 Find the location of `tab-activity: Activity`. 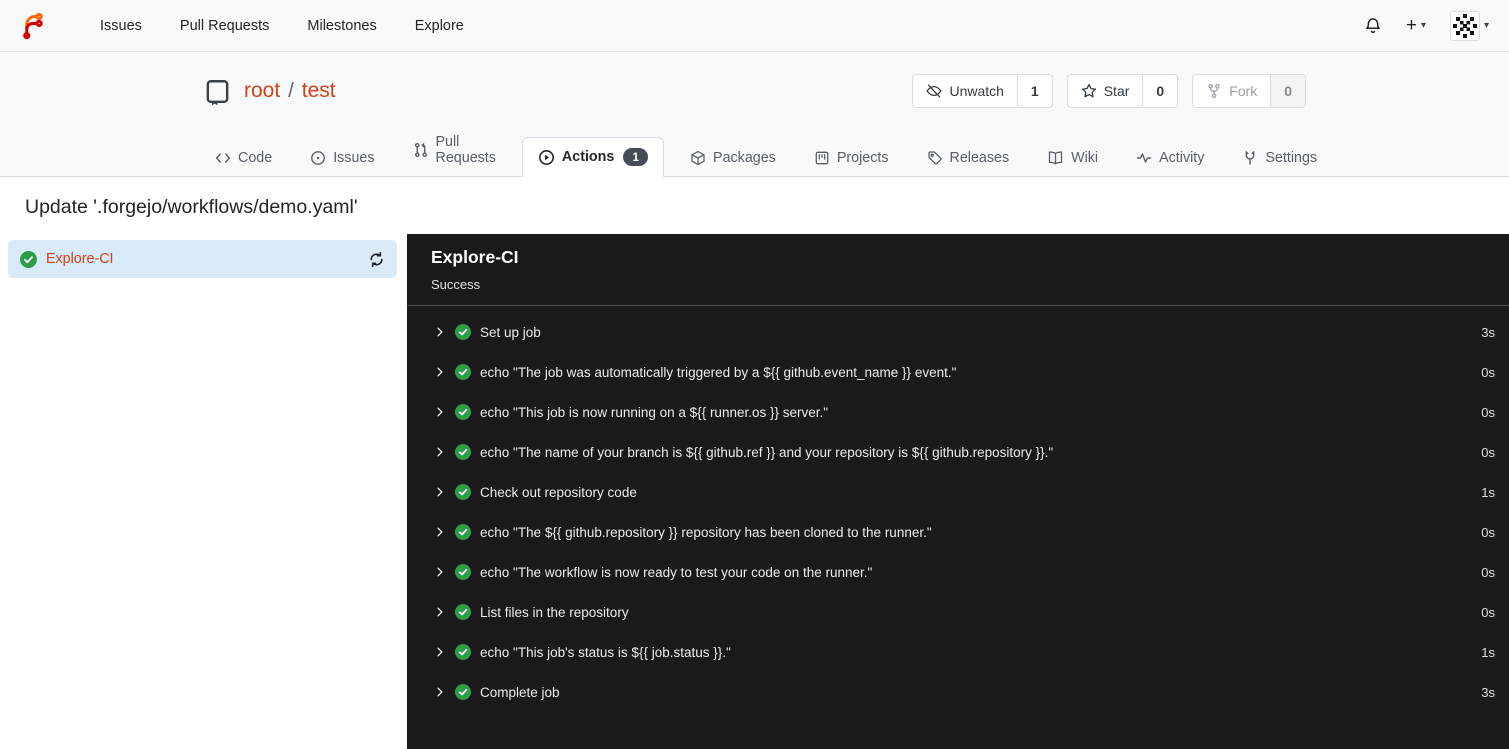

tab-activity: Activity is located at coordinates (1170, 158).